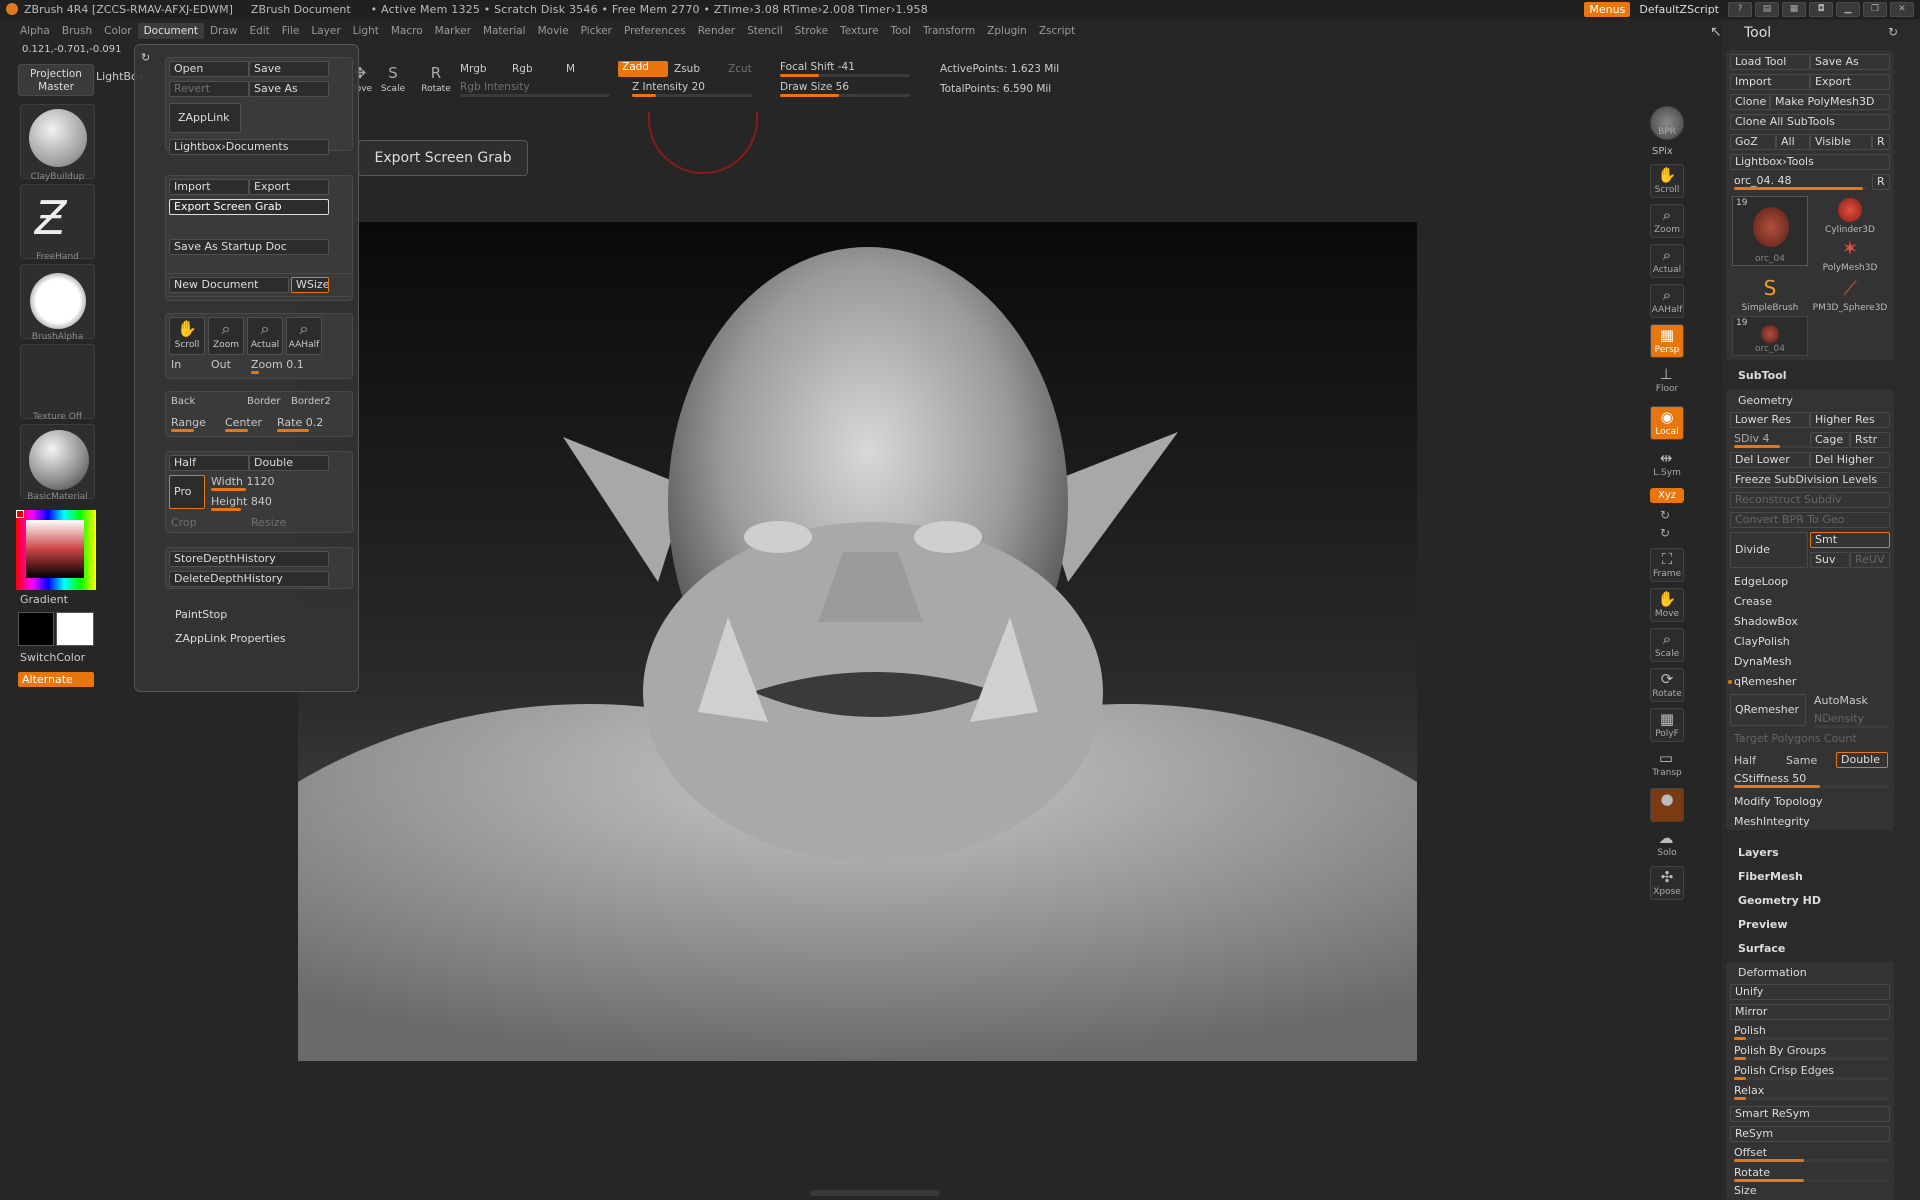 The width and height of the screenshot is (1920, 1200). I want to click on menu-brush: Brush, so click(77, 31).